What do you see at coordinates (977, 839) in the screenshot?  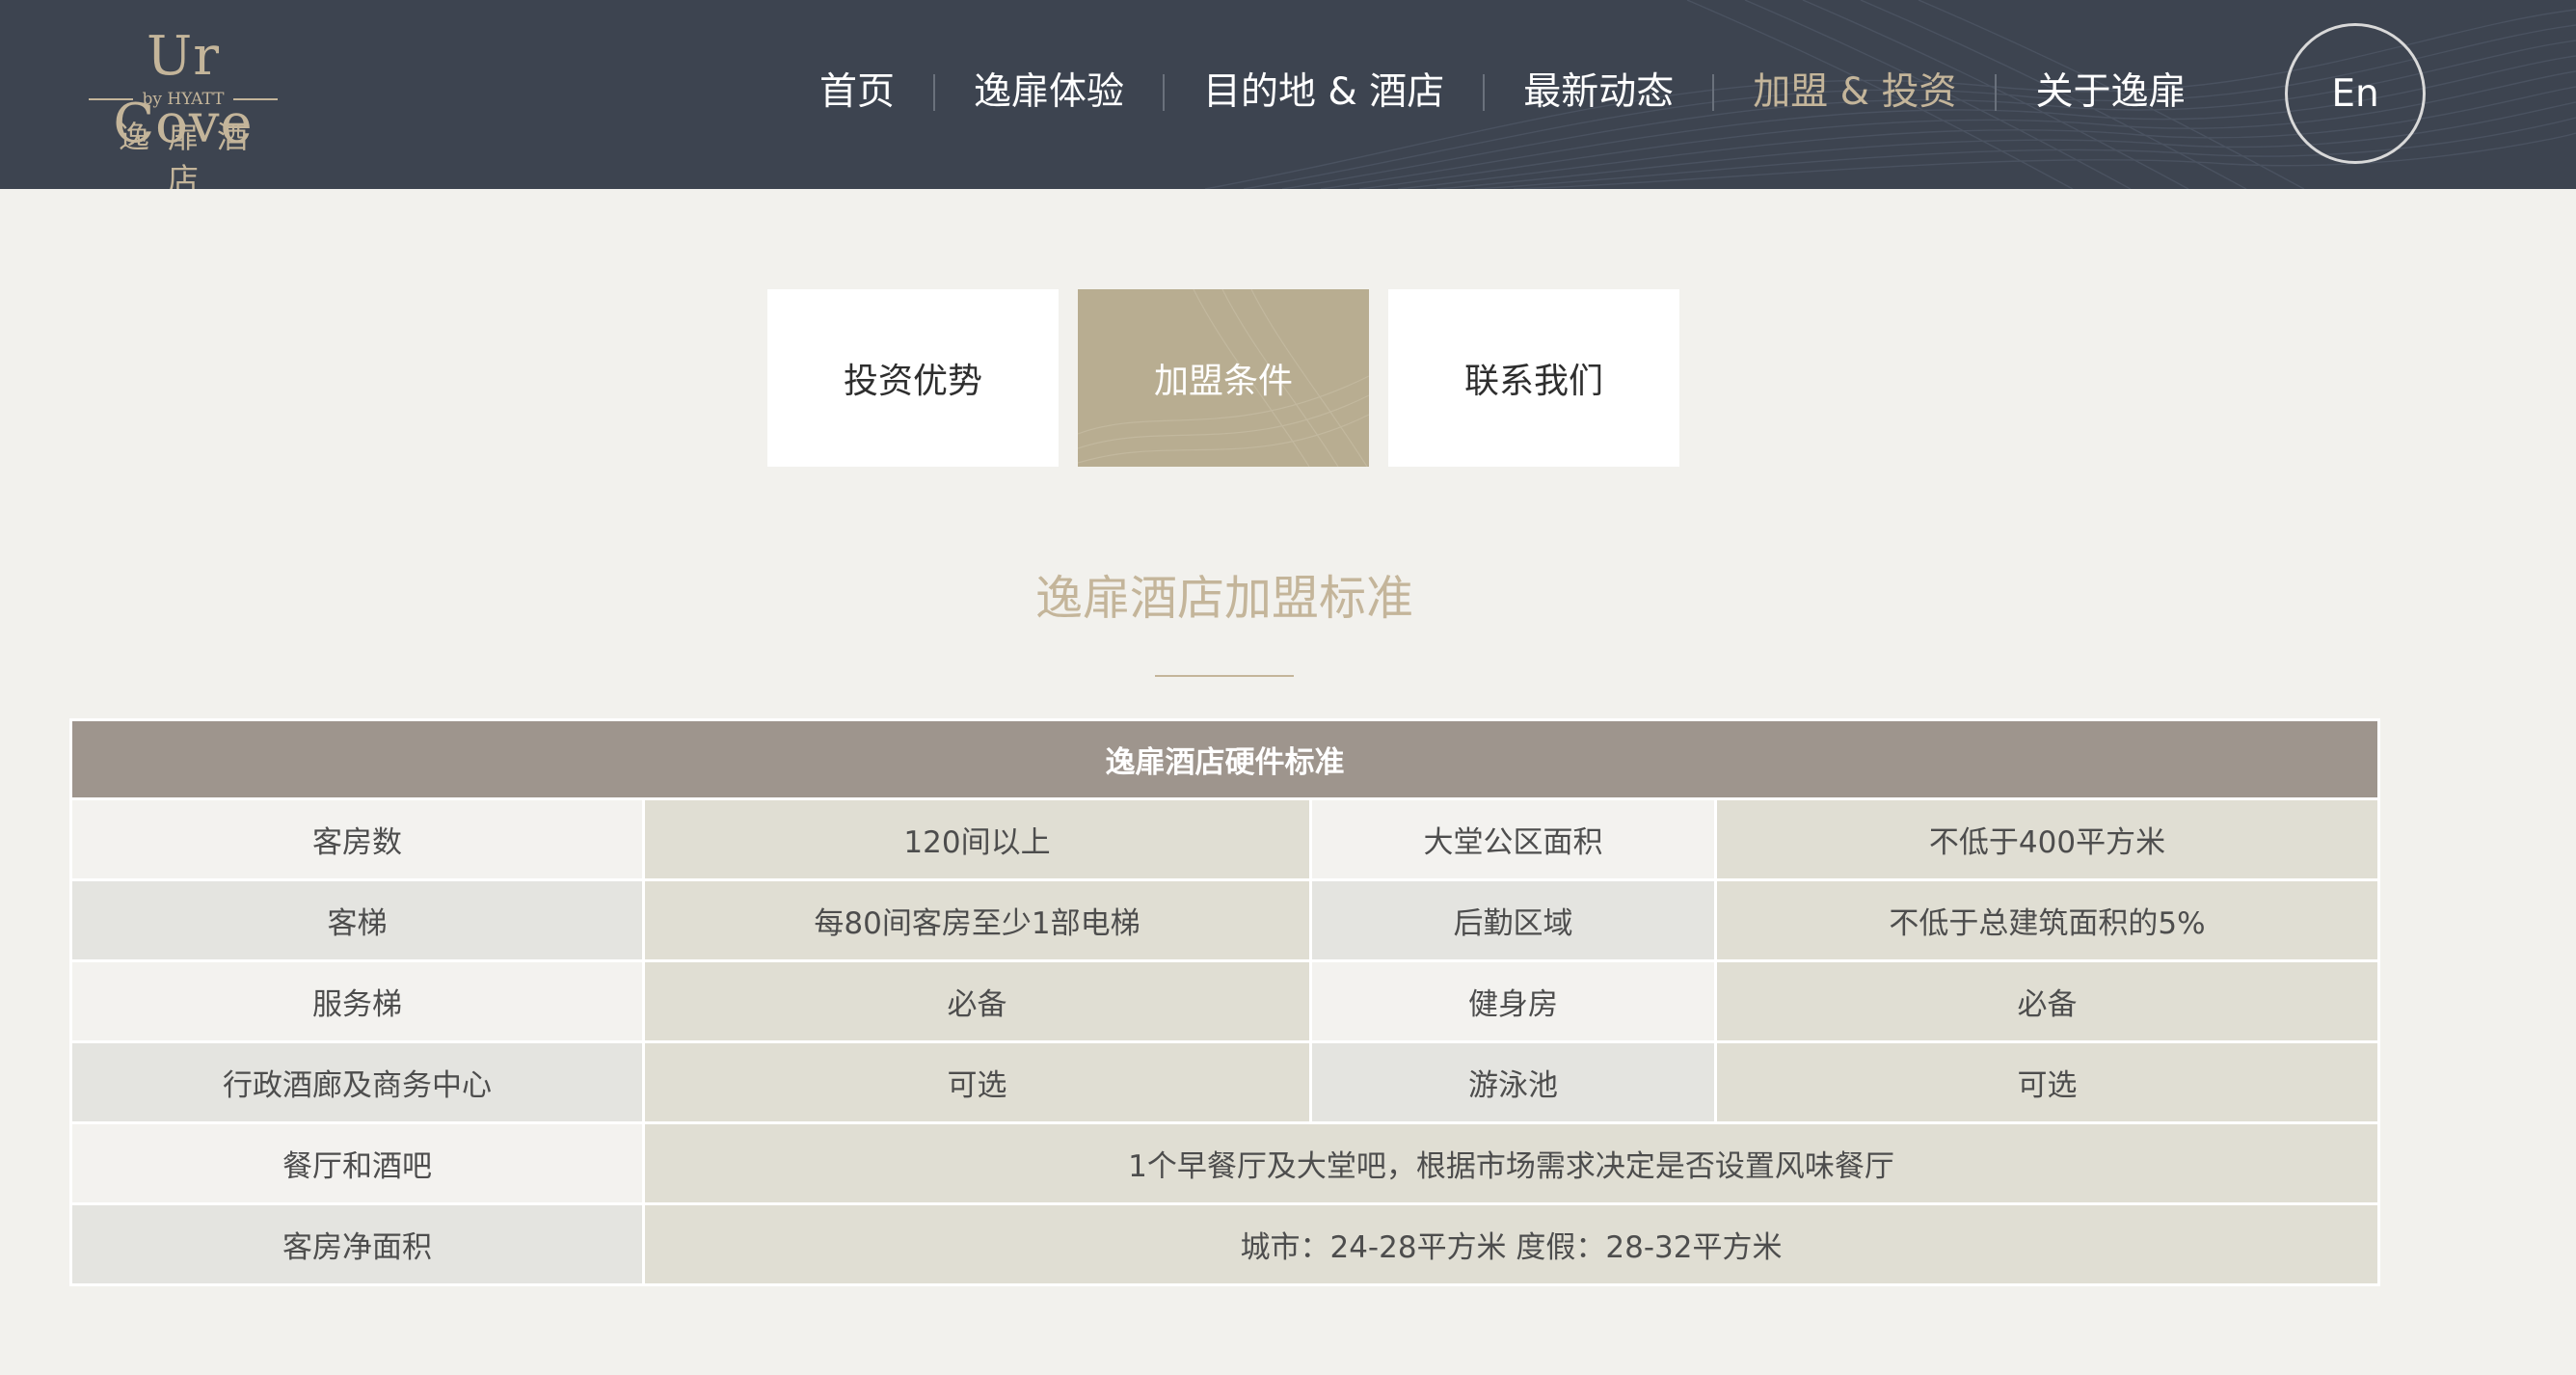 I see `table-cell-value: 120间以上` at bounding box center [977, 839].